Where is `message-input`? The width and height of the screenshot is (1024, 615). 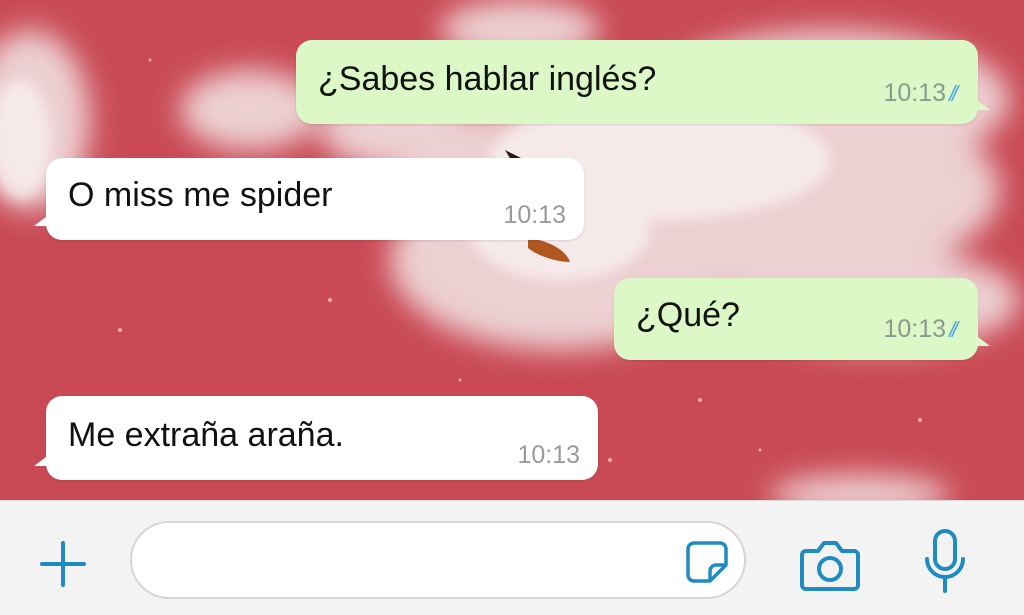
message-input is located at coordinates (438, 560).